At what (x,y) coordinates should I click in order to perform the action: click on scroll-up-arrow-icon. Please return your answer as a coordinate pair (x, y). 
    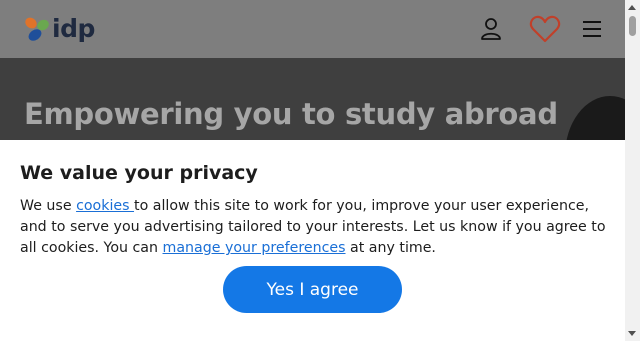
    Looking at the image, I should click on (632, 7).